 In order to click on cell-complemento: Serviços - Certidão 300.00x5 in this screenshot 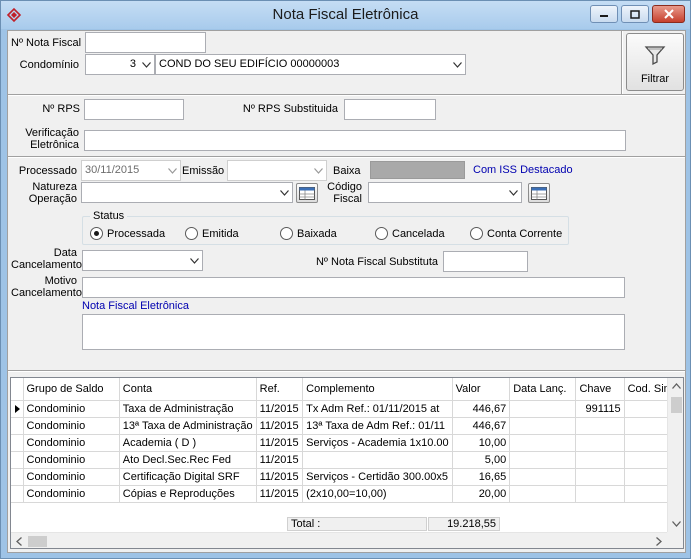, I will do `click(377, 477)`.